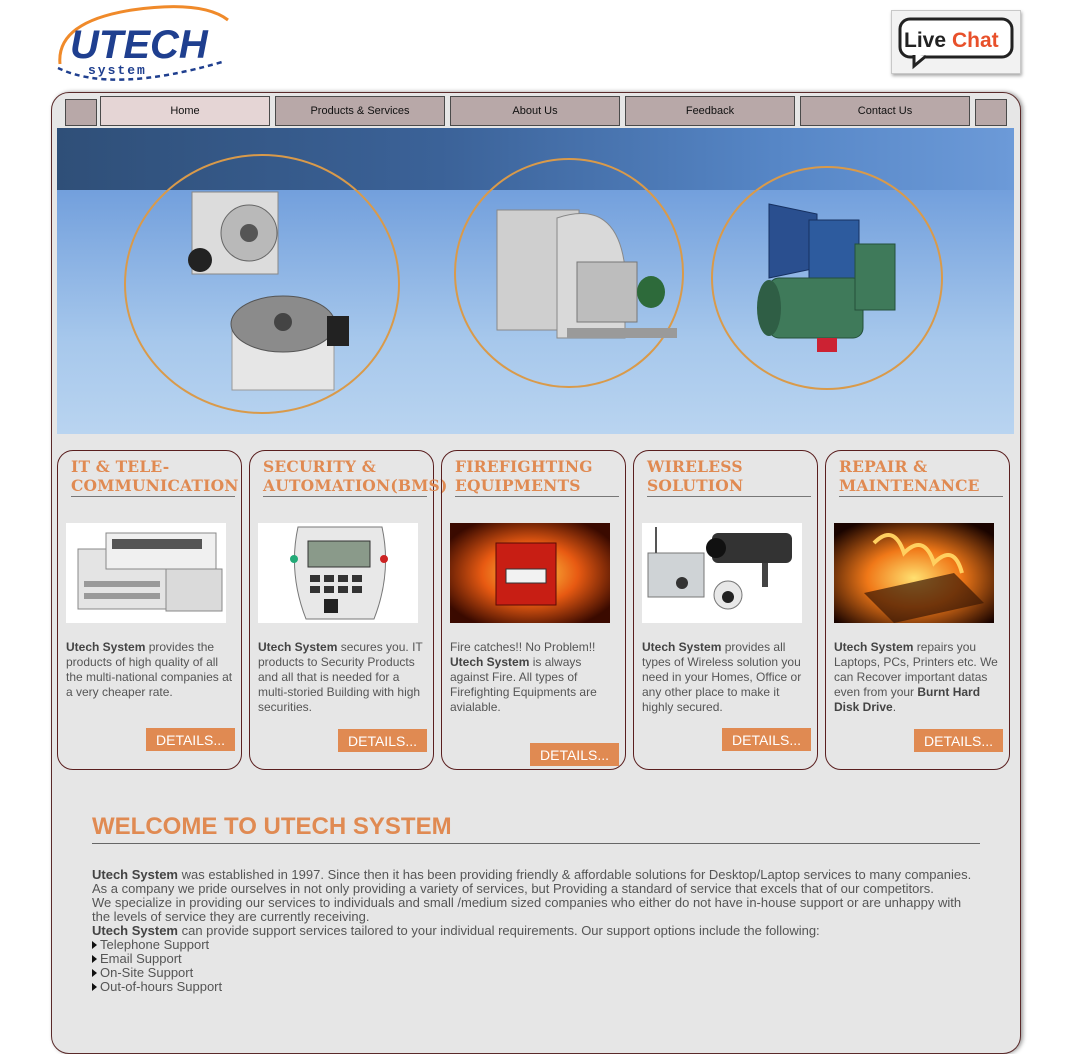 The image size is (1073, 1054). What do you see at coordinates (536, 959) in the screenshot?
I see `list-item: Email Support` at bounding box center [536, 959].